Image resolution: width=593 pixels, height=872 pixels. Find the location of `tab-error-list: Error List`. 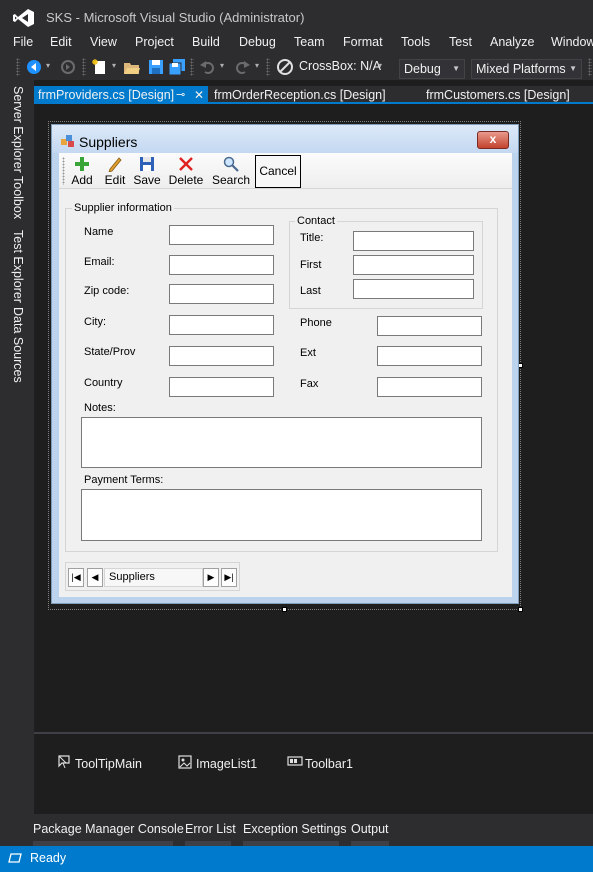

tab-error-list: Error List is located at coordinates (210, 829).